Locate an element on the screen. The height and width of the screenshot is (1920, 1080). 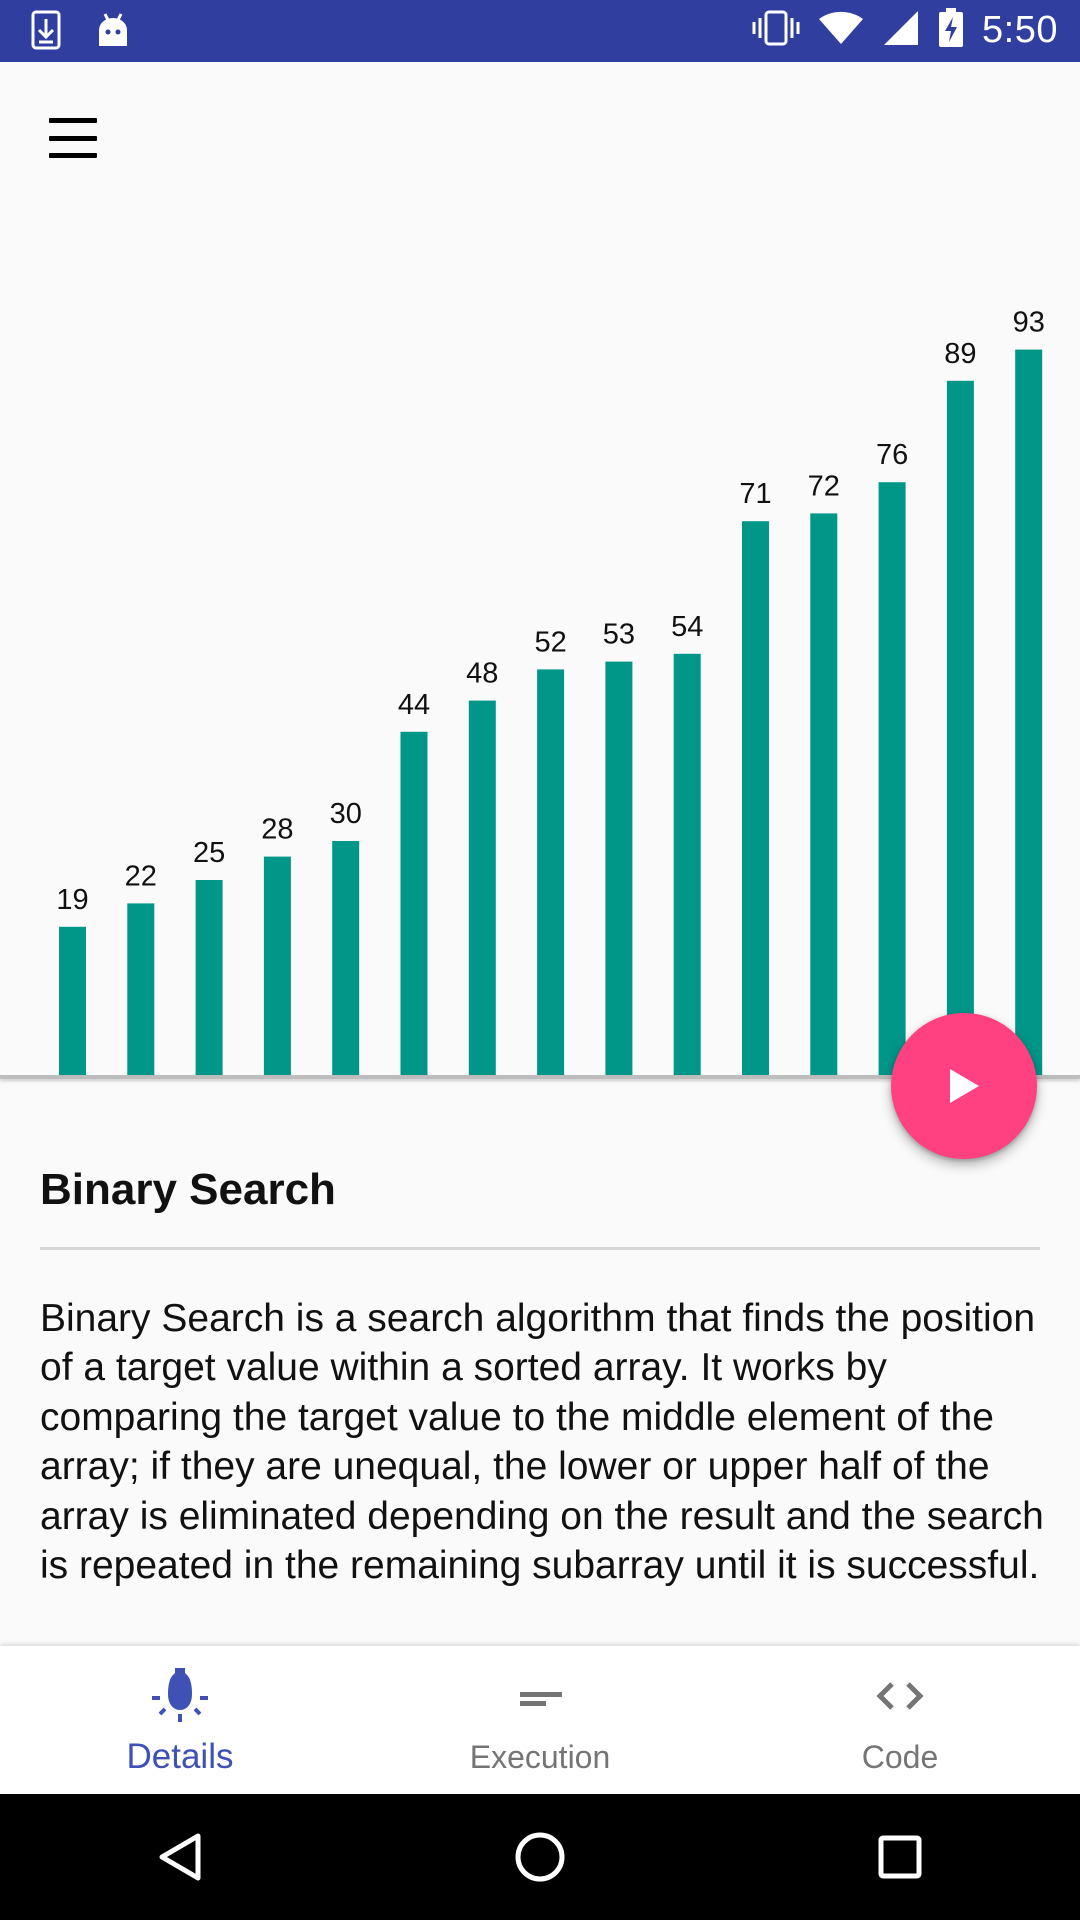
algorithm-title: Binary Search is located at coordinates (188, 1189).